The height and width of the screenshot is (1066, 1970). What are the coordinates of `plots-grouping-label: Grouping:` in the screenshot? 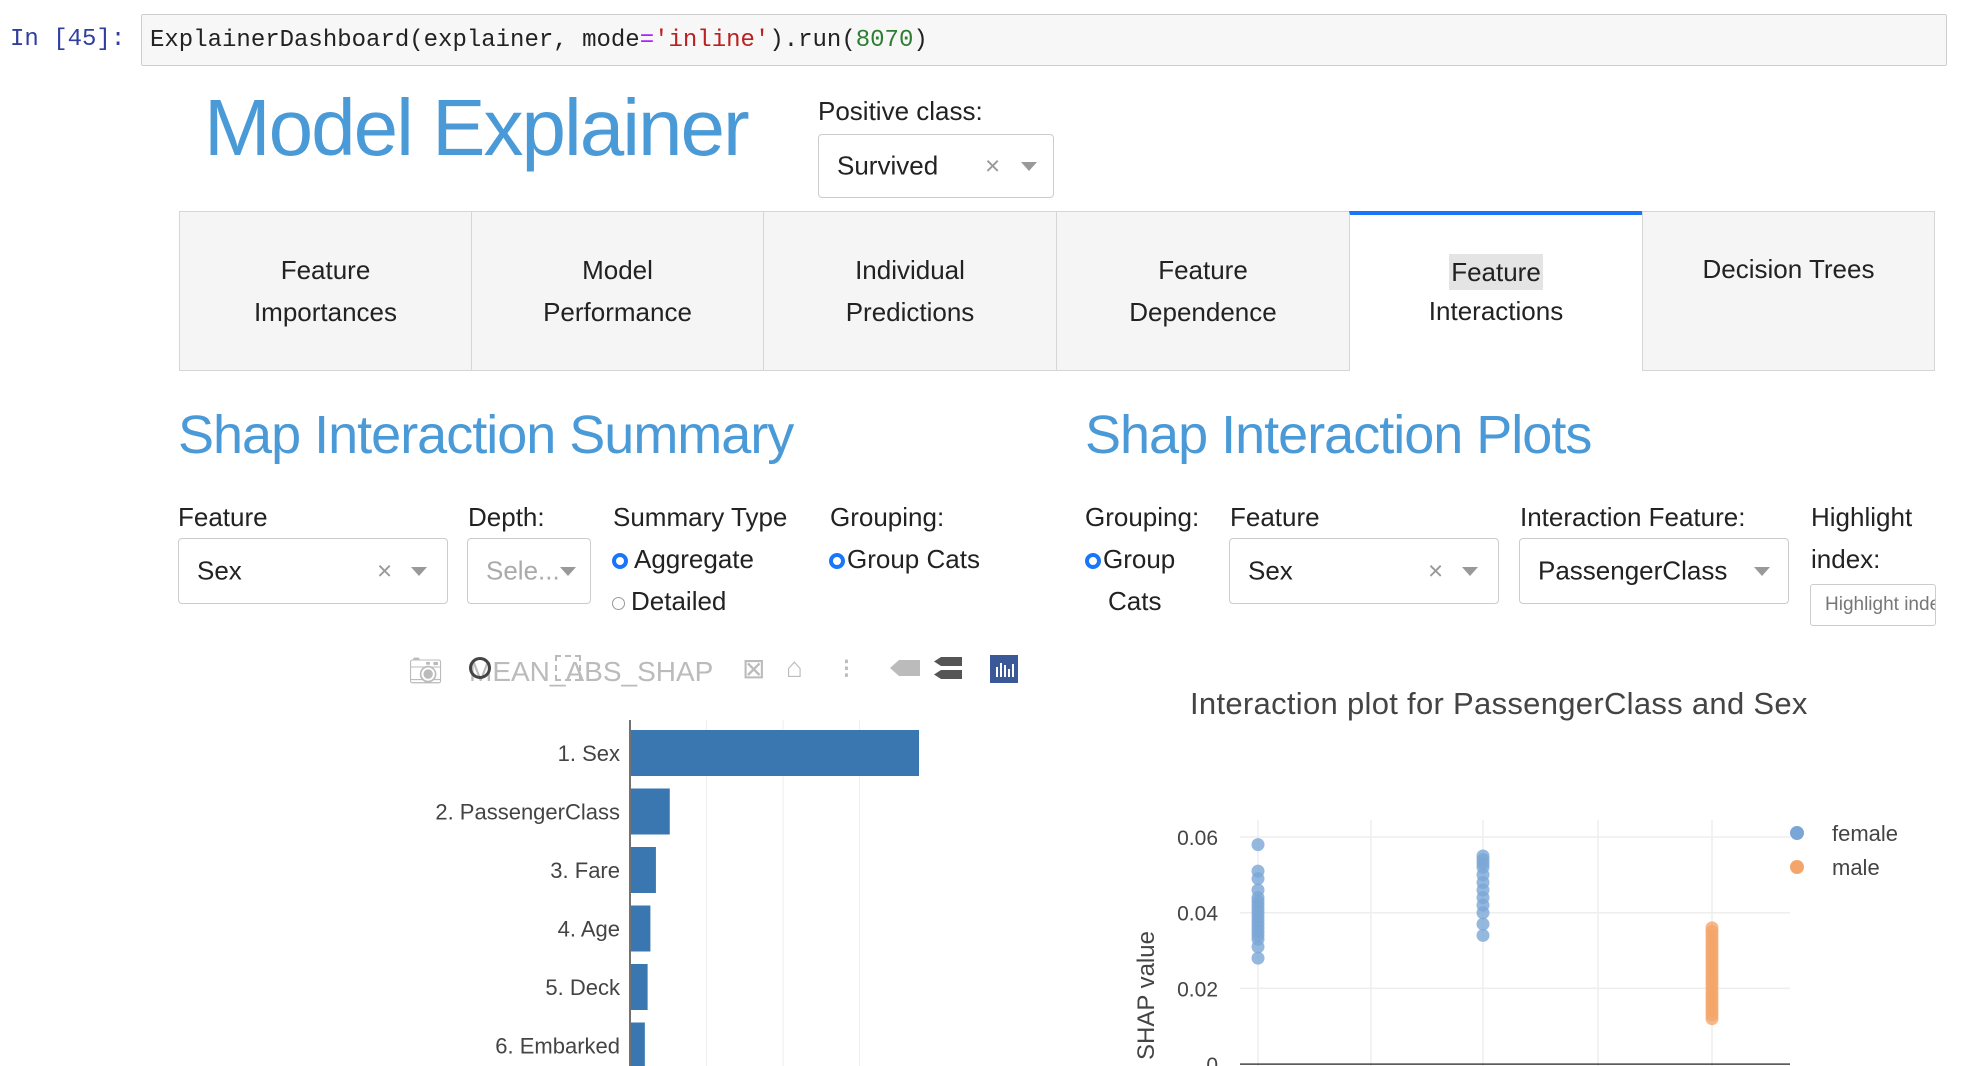 It's located at (1142, 517).